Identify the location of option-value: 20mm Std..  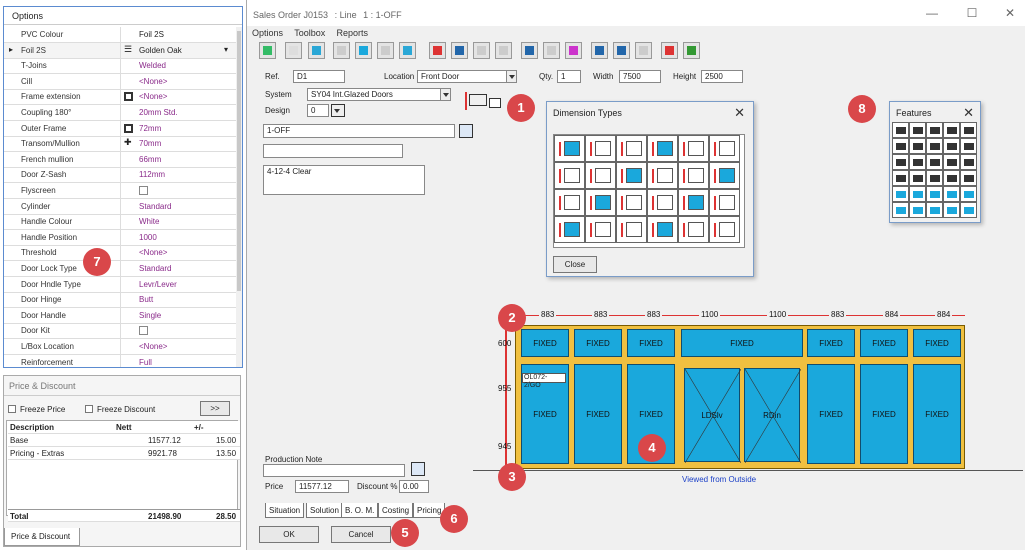
(158, 112).